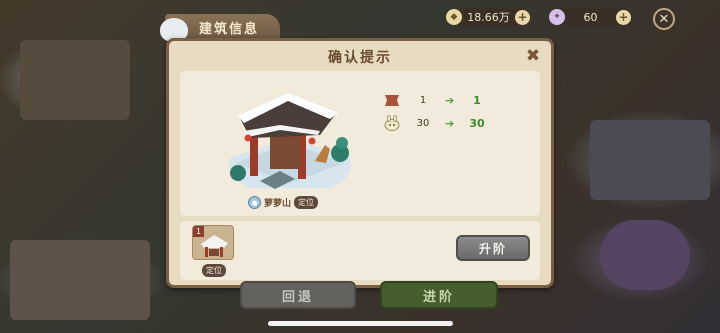 The width and height of the screenshot is (720, 333). Describe the element at coordinates (229, 29) in the screenshot. I see `building-info-tab-label: 建筑信息` at that location.